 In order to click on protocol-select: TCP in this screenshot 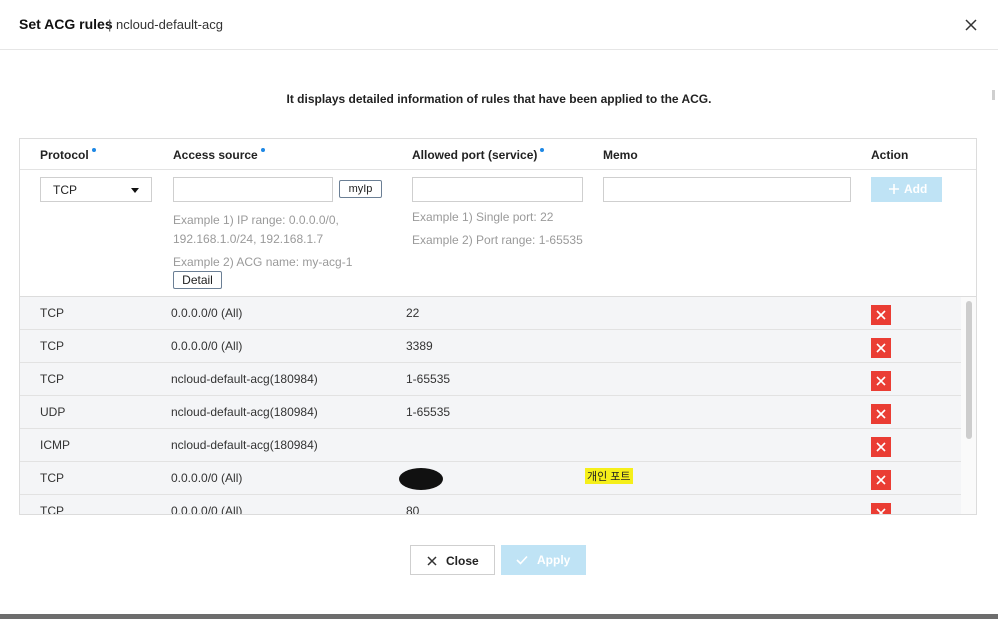, I will do `click(96, 189)`.